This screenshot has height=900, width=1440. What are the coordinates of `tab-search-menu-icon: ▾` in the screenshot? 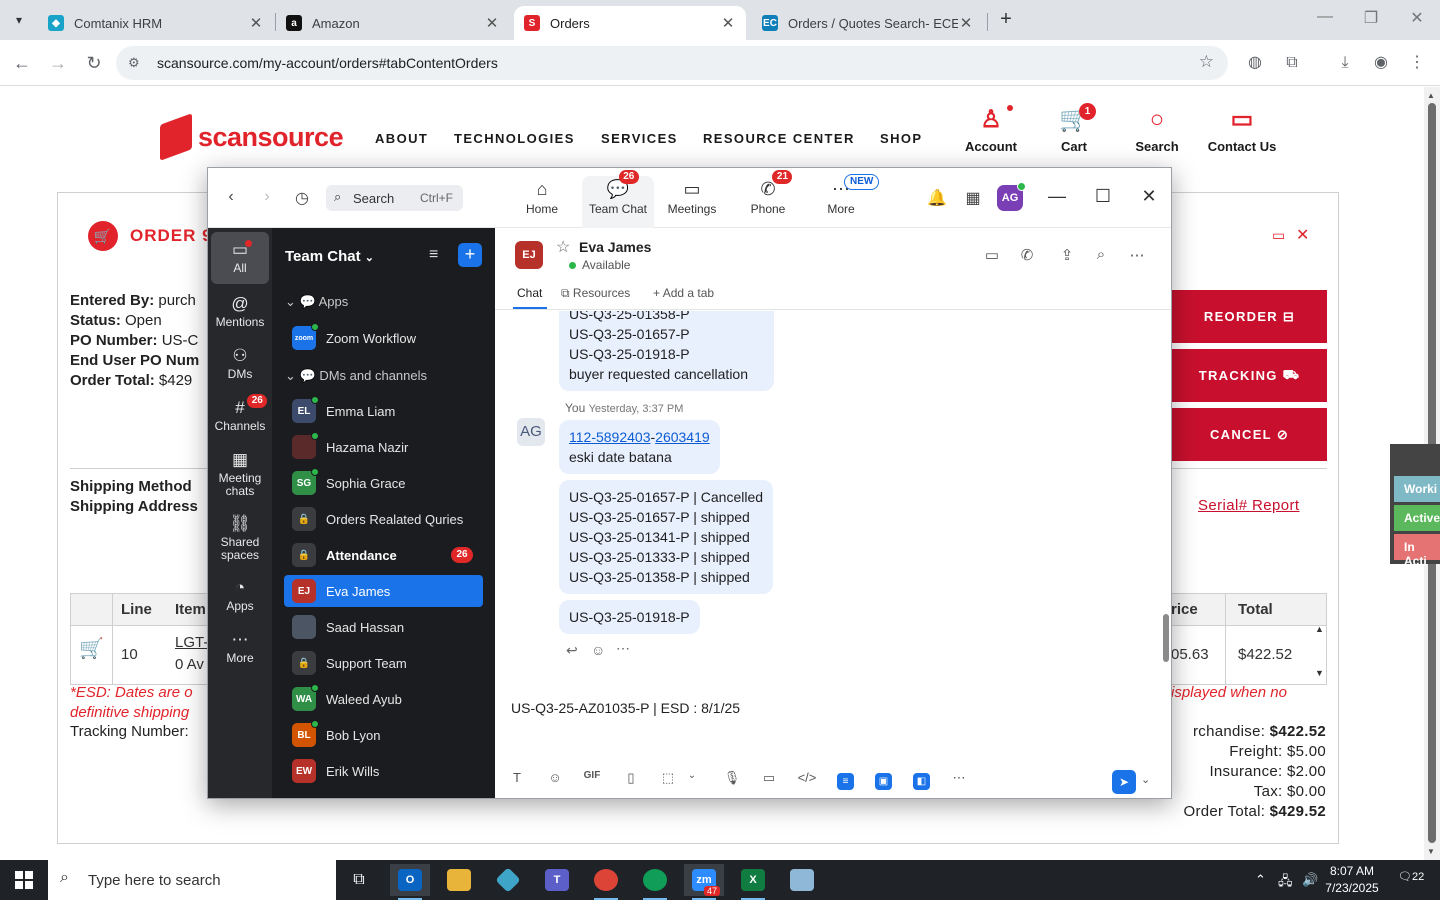 It's located at (19, 20).